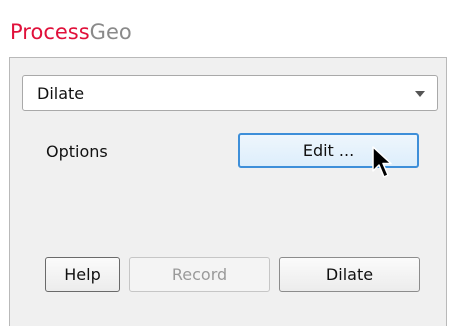 Image resolution: width=456 pixels, height=326 pixels. What do you see at coordinates (199, 274) in the screenshot?
I see `record-button: Record` at bounding box center [199, 274].